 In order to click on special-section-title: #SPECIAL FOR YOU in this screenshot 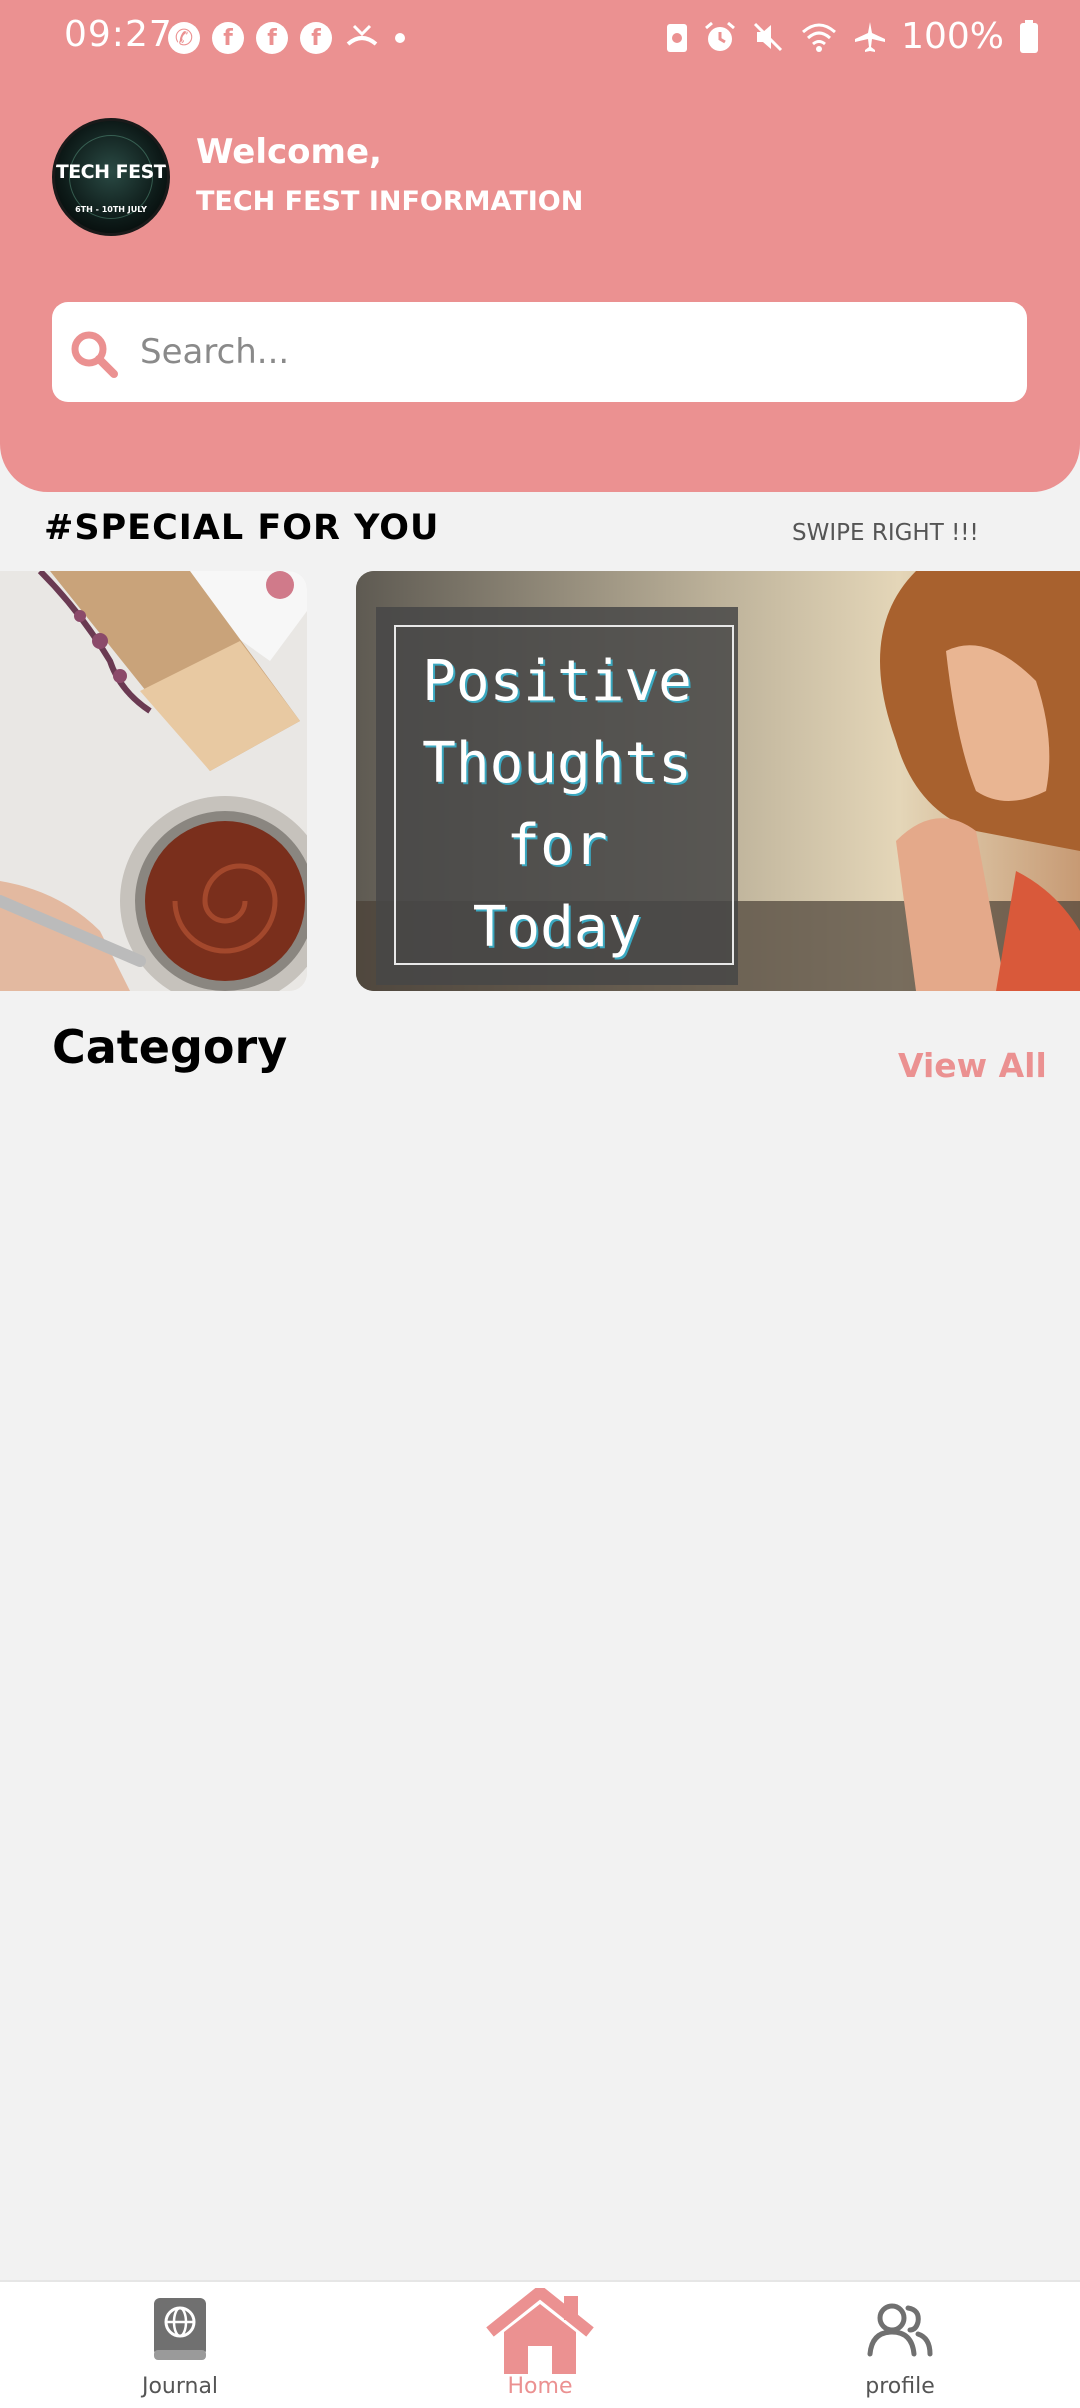, I will do `click(242, 528)`.